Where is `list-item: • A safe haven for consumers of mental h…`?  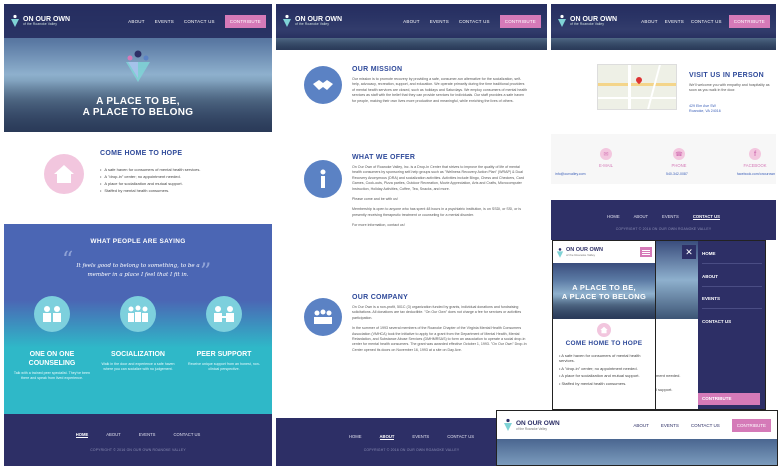 list-item: • A safe haven for consumers of mental h… is located at coordinates (600, 358).